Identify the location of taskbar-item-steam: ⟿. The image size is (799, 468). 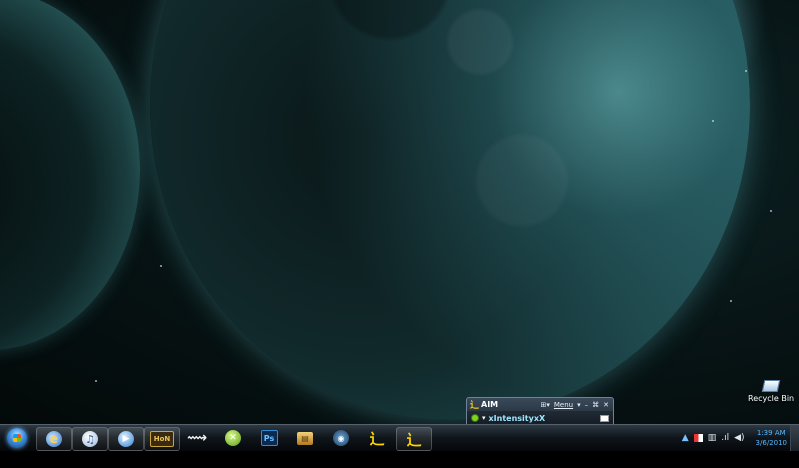
(197, 438).